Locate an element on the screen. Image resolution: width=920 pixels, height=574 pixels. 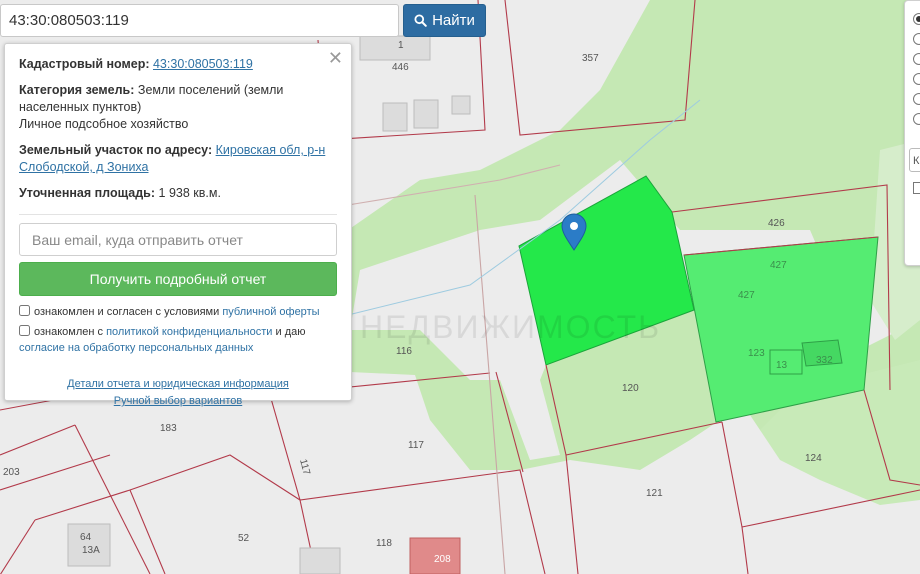
parcel-label: 183 is located at coordinates (168, 428).